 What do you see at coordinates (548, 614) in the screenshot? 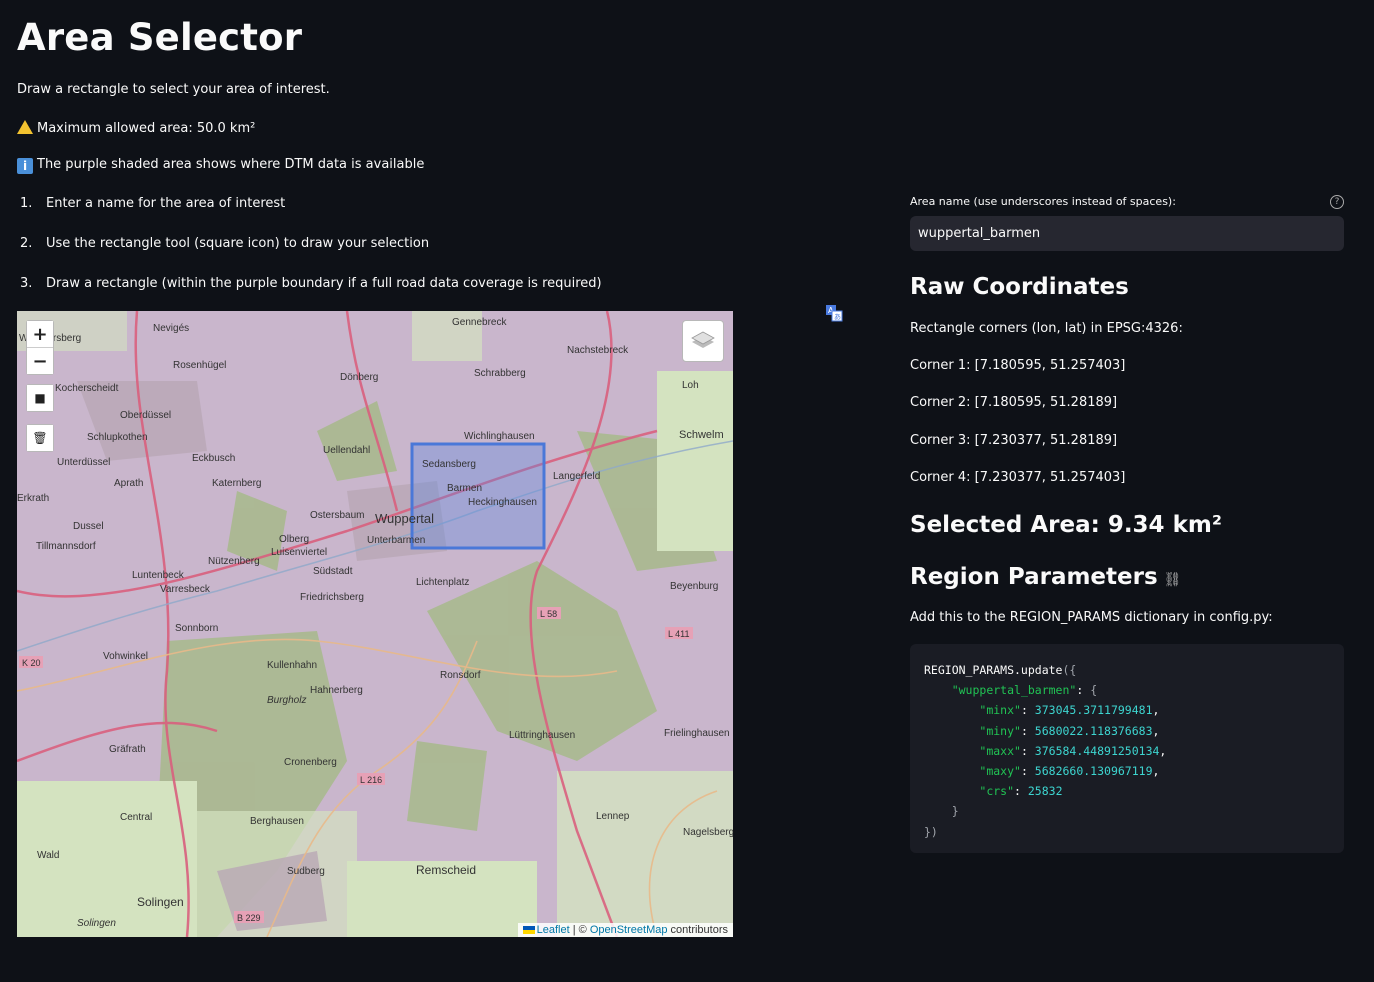
I see `svg-text: L 58` at bounding box center [548, 614].